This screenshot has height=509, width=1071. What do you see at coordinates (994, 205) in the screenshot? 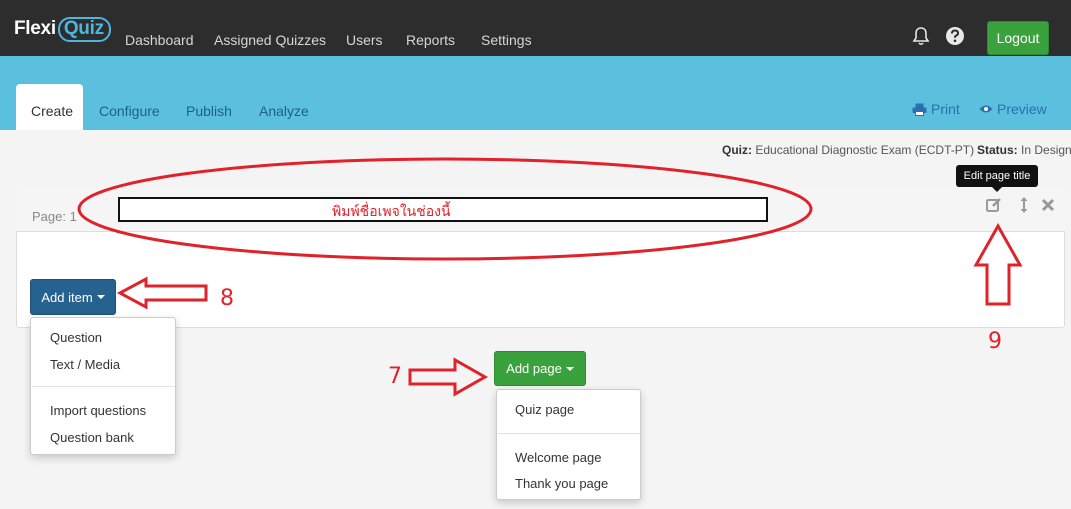
I see `edit-icon` at bounding box center [994, 205].